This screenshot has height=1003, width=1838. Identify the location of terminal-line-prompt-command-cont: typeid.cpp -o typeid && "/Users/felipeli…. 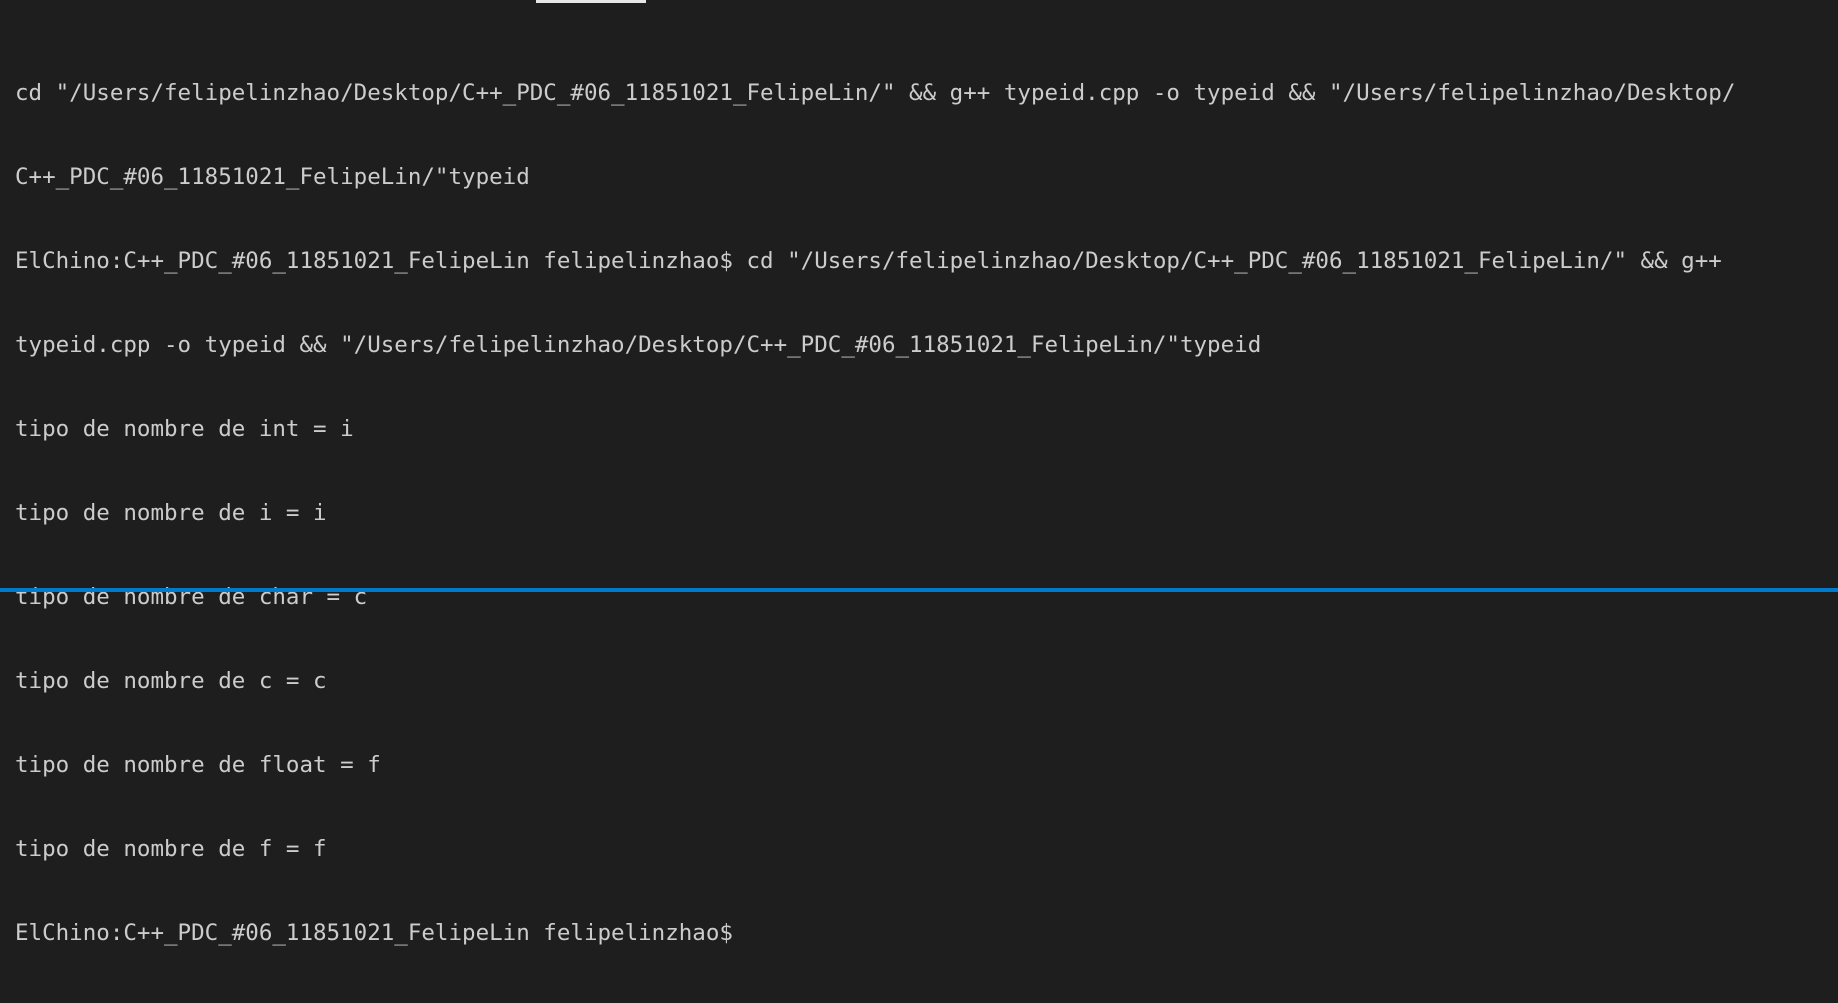
(638, 345).